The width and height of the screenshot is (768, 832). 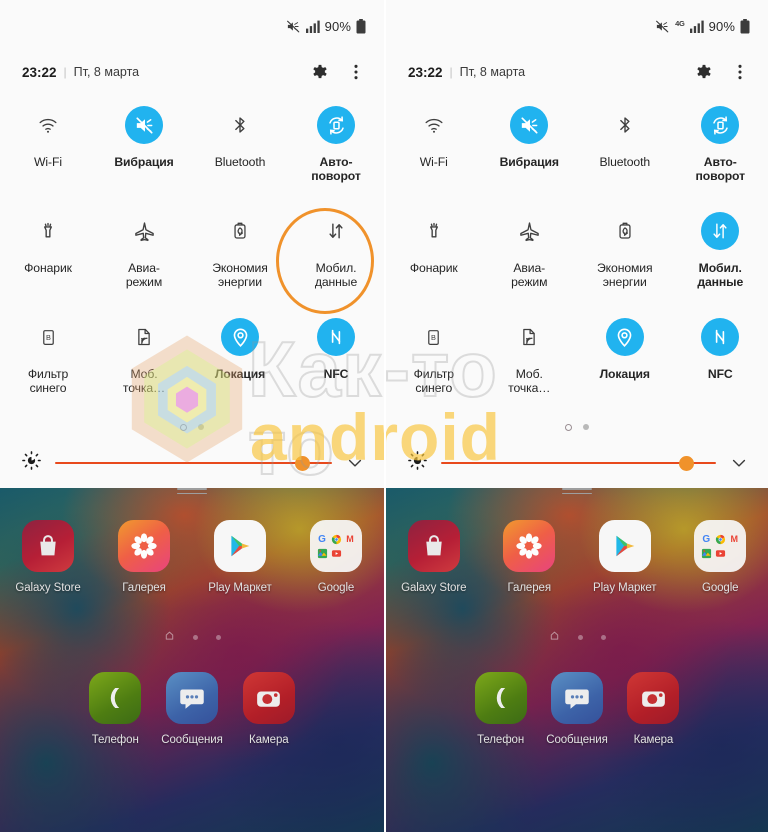 What do you see at coordinates (529, 275) in the screenshot?
I see `quick-toggle-label: Авиа-режим` at bounding box center [529, 275].